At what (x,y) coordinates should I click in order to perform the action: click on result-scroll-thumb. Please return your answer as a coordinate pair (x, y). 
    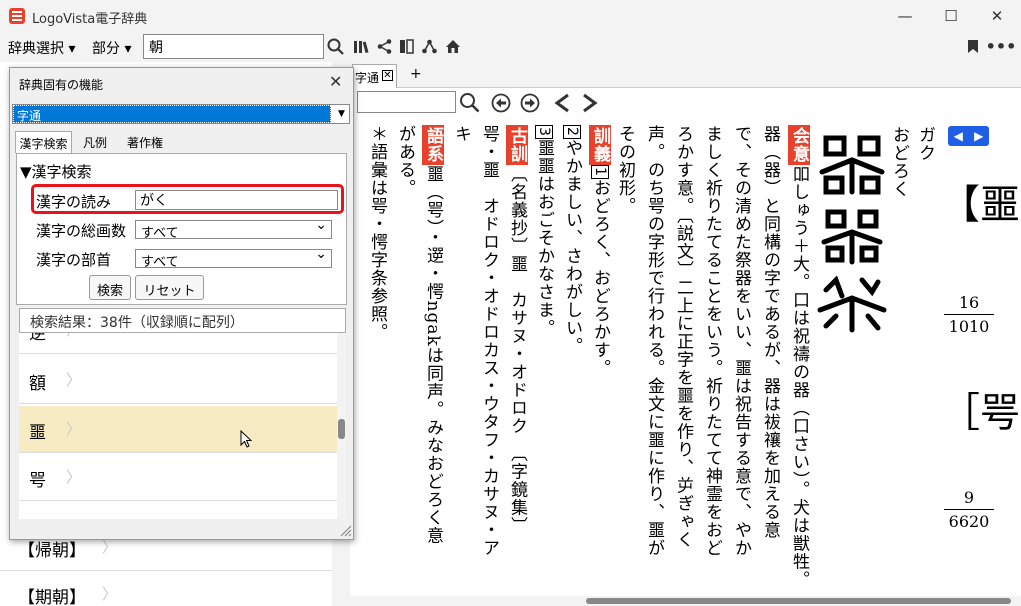
    Looking at the image, I should click on (341, 429).